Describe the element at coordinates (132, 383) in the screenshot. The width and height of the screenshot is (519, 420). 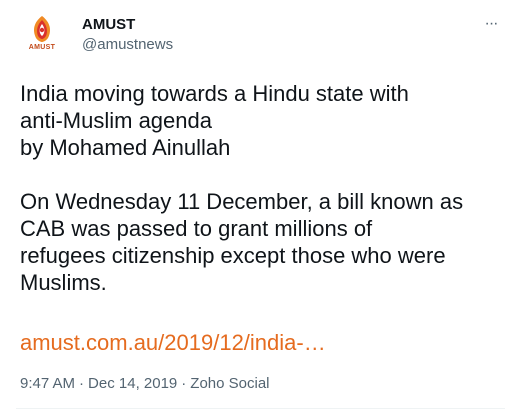
I see `tweet-date: Dec 14, 2019` at that location.